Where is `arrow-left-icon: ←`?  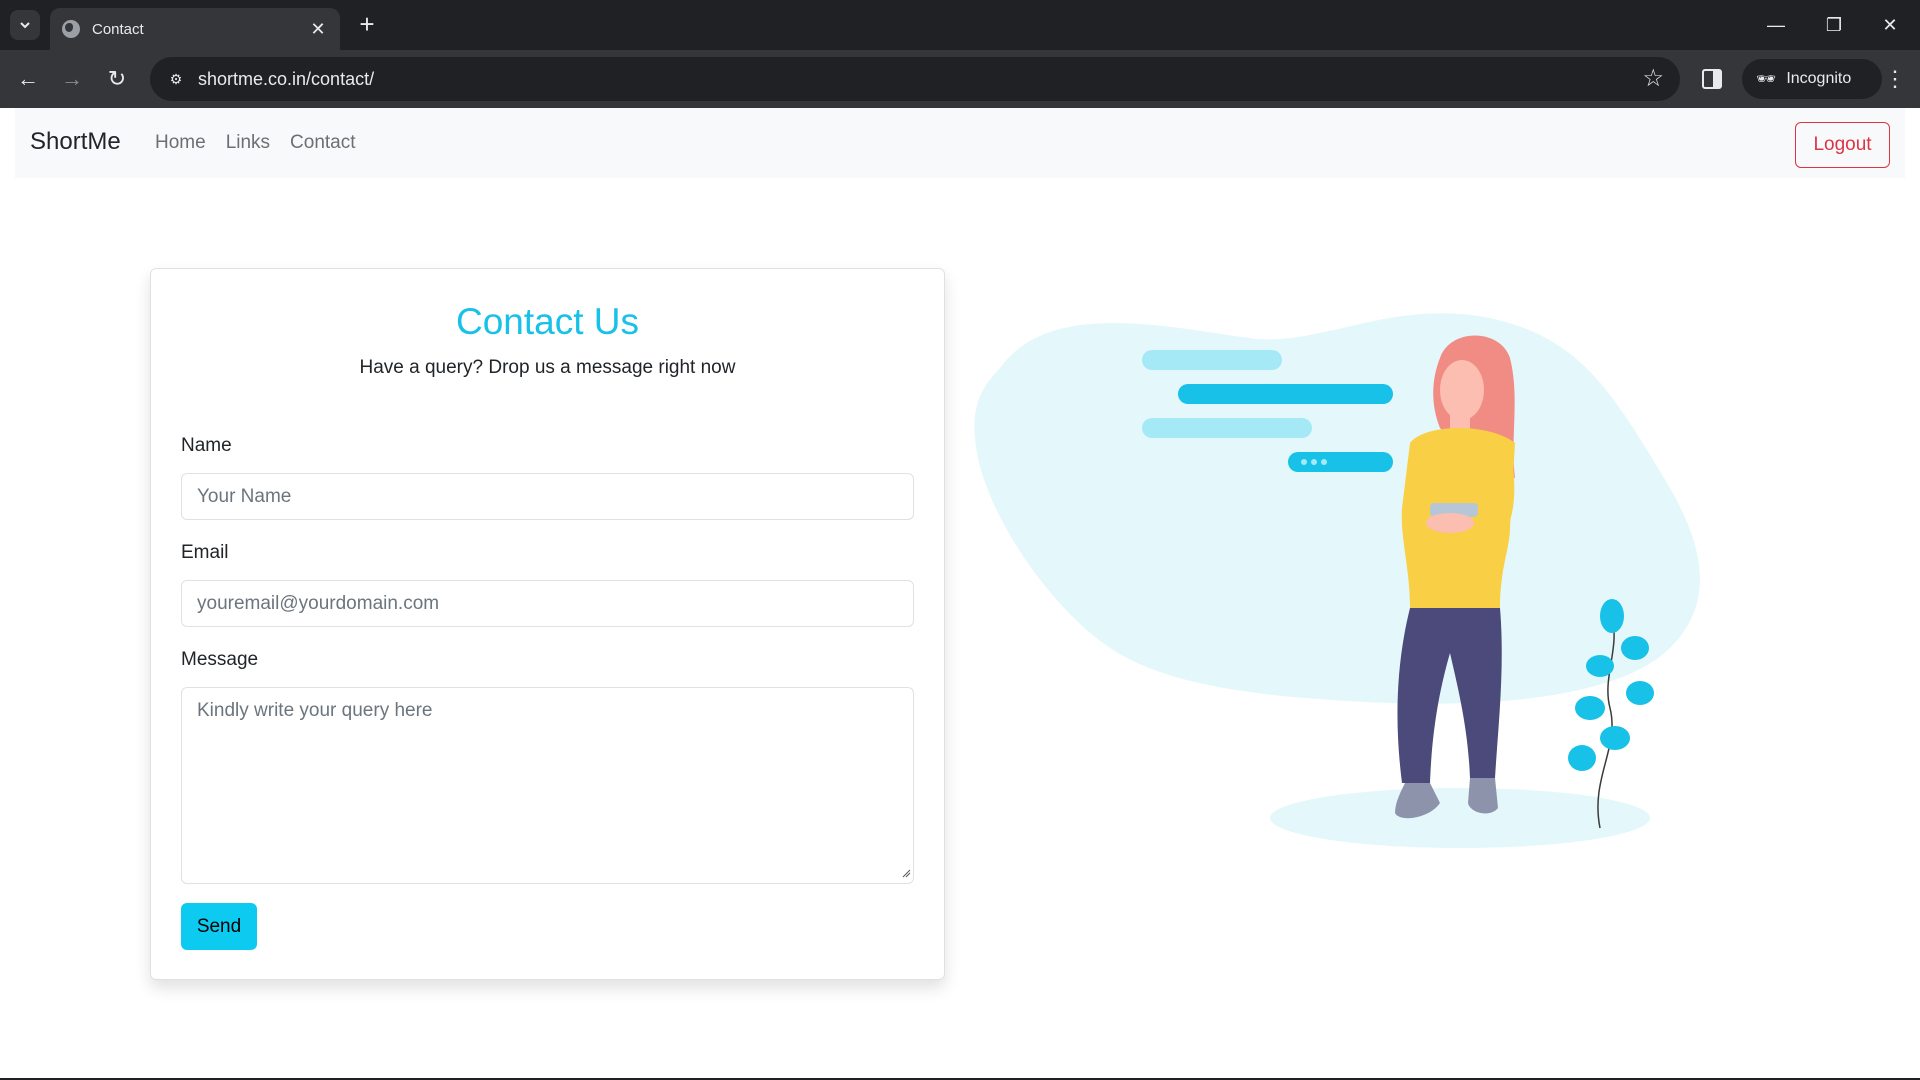 arrow-left-icon: ← is located at coordinates (28, 78).